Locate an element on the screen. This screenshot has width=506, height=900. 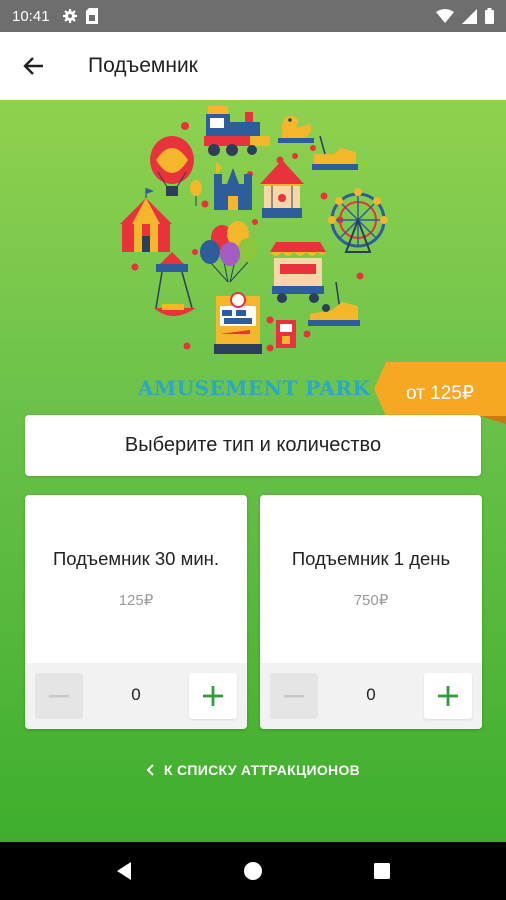
ferris-wheel-icon is located at coordinates (358, 220).